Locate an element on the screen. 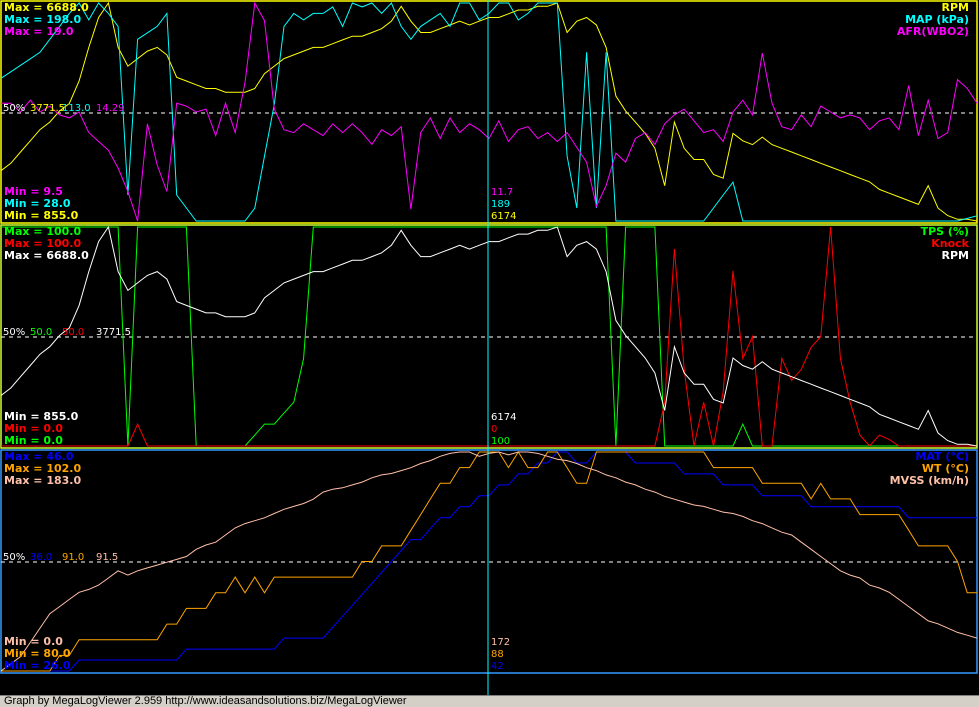 The width and height of the screenshot is (979, 707). panel-3-series-name-3: MVSS (km/h) is located at coordinates (929, 480).